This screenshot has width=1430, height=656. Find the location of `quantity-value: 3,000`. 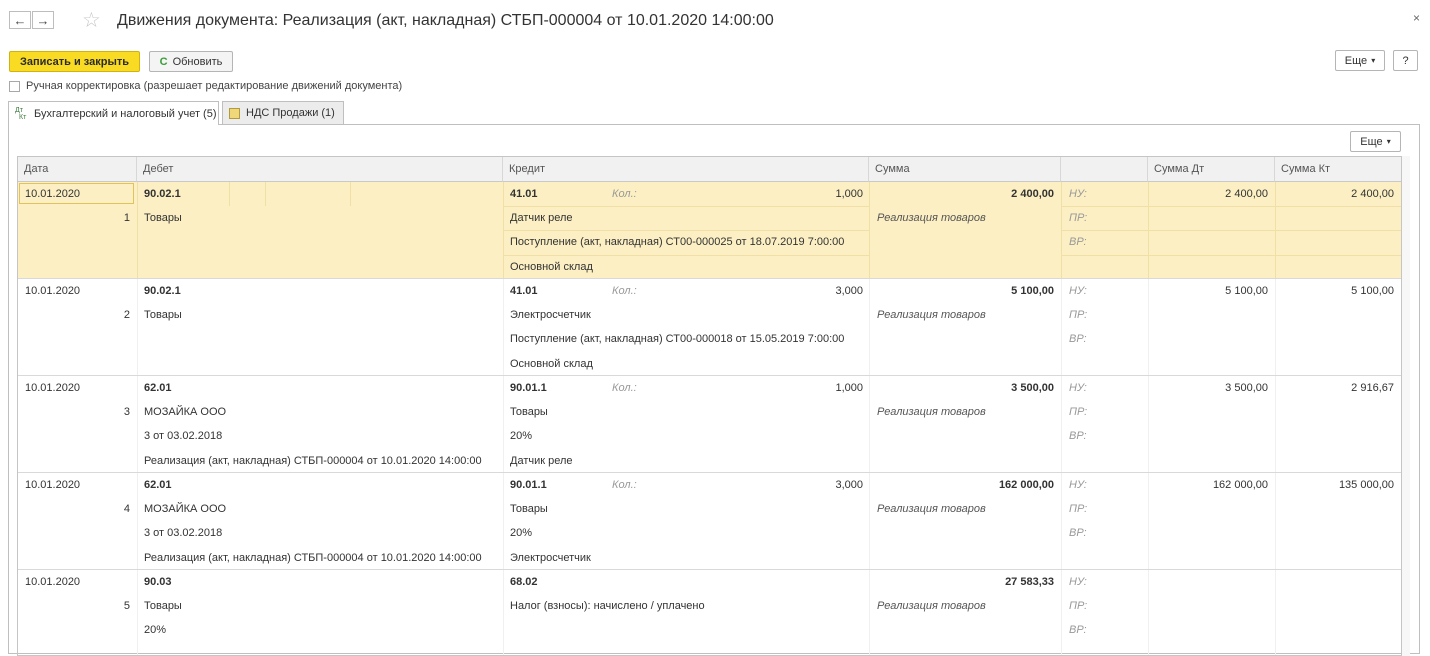

quantity-value: 3,000 is located at coordinates (849, 291).